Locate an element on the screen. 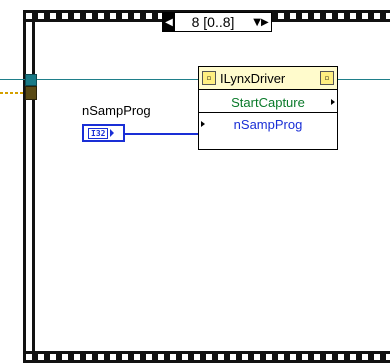 This screenshot has height=363, width=390. output-arrow-icon is located at coordinates (112, 133).